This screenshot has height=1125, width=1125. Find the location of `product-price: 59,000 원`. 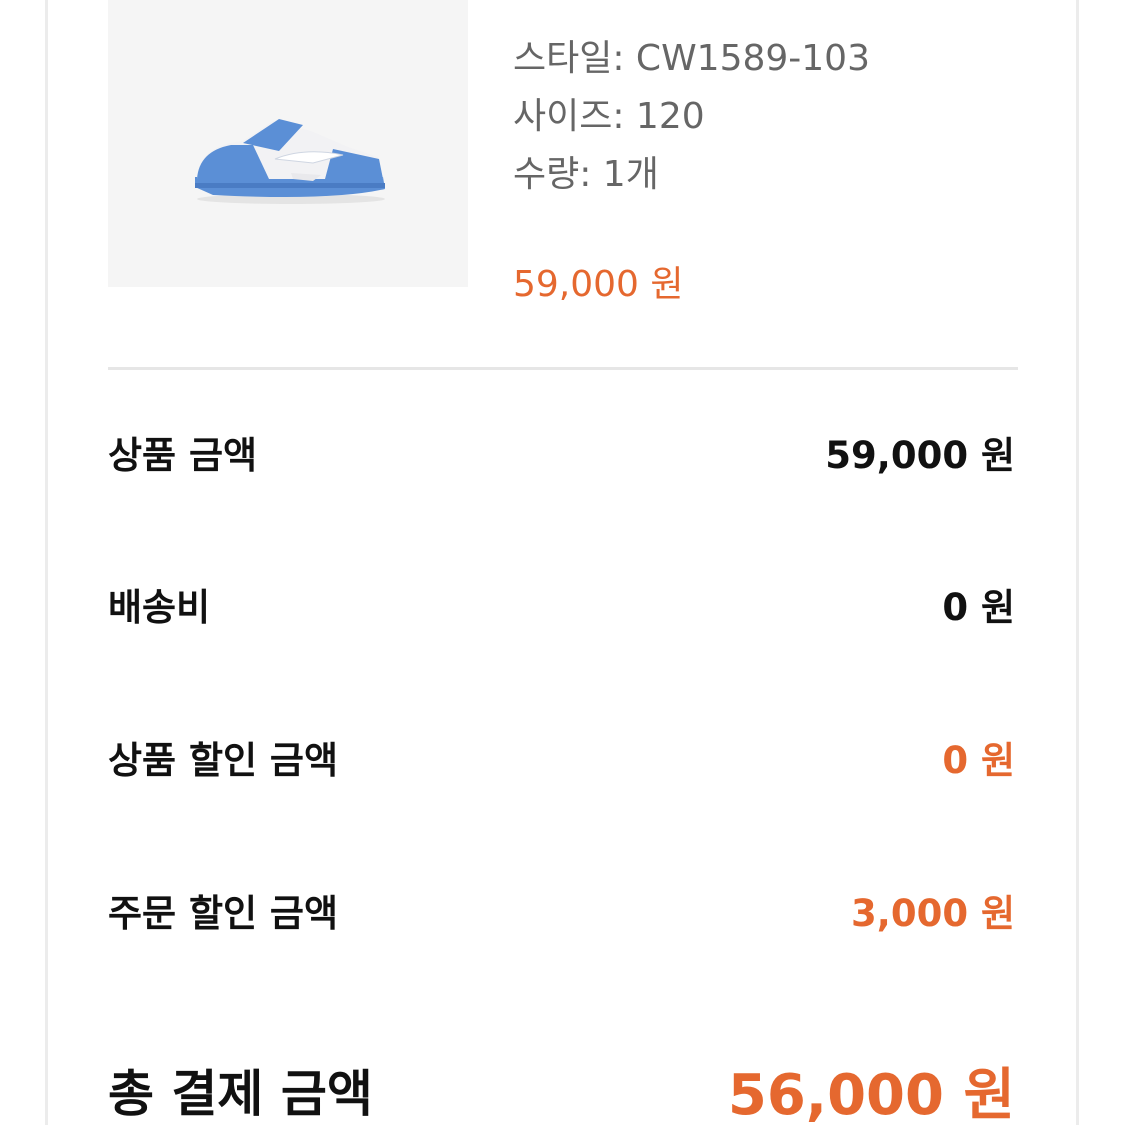

product-price: 59,000 원 is located at coordinates (598, 284).